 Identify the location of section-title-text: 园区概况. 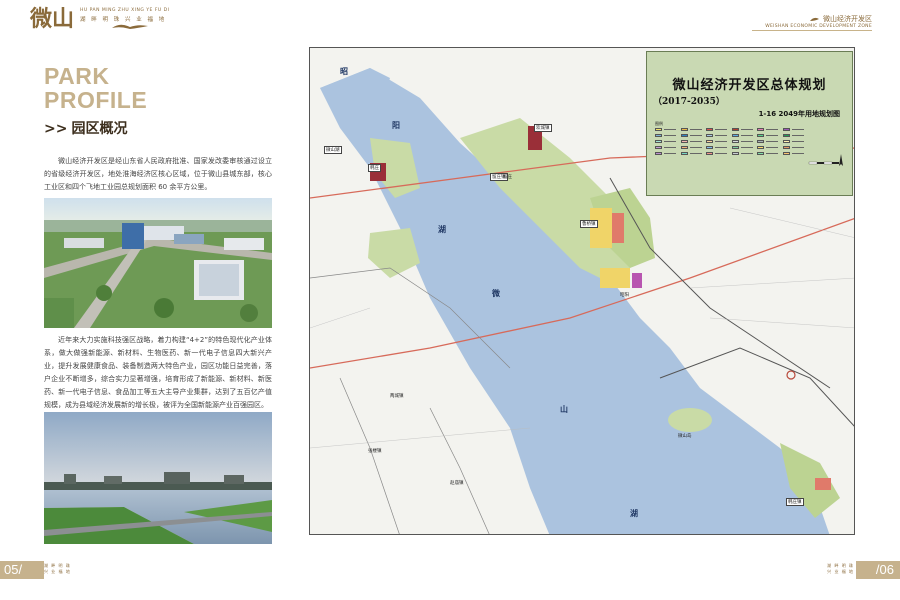
(99, 129).